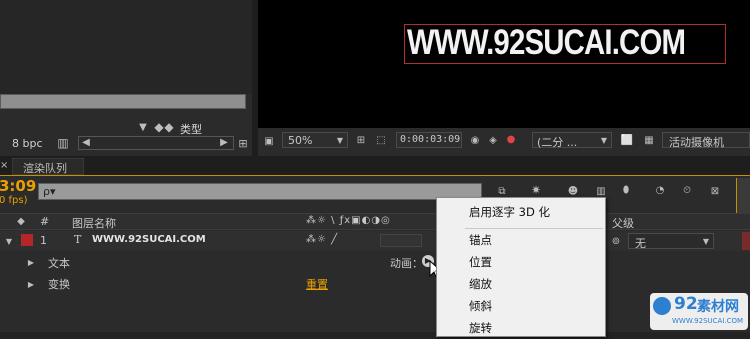  I want to click on layer-number: 1, so click(43, 240).